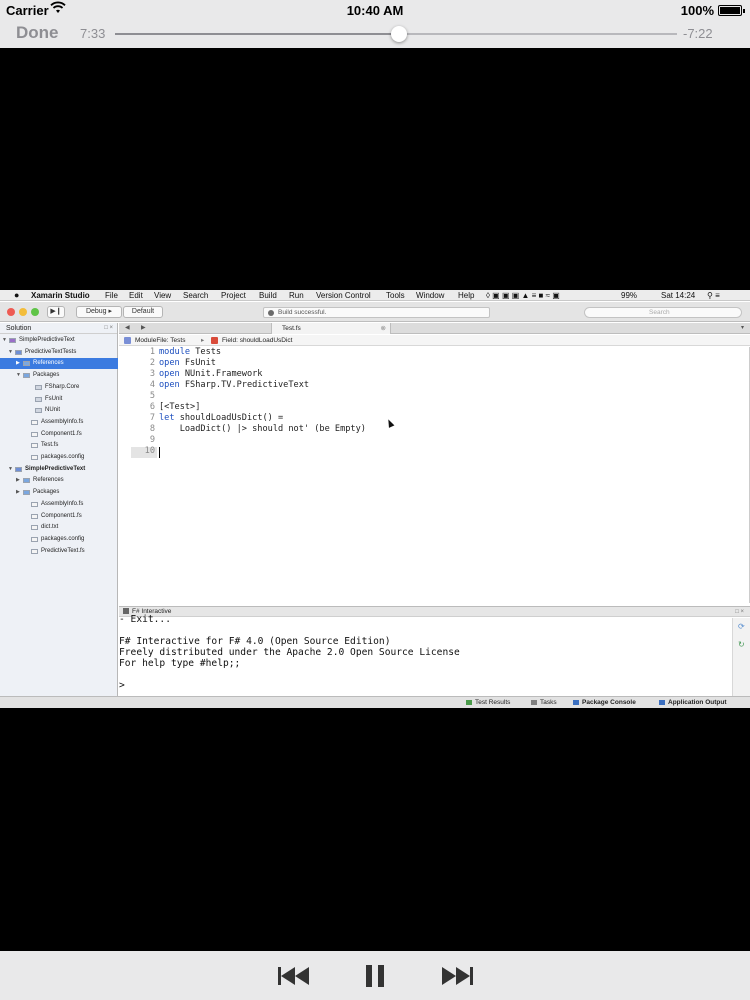 The width and height of the screenshot is (750, 1000). I want to click on progress-thumb, so click(399, 34).